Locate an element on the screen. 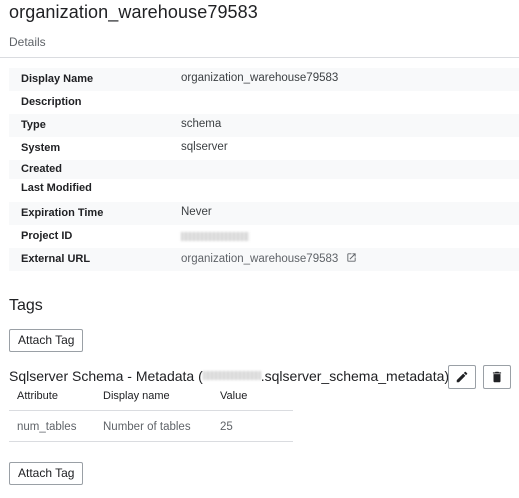  detail-row-external-url: External URL organization_warehouse79583 is located at coordinates (264, 259).